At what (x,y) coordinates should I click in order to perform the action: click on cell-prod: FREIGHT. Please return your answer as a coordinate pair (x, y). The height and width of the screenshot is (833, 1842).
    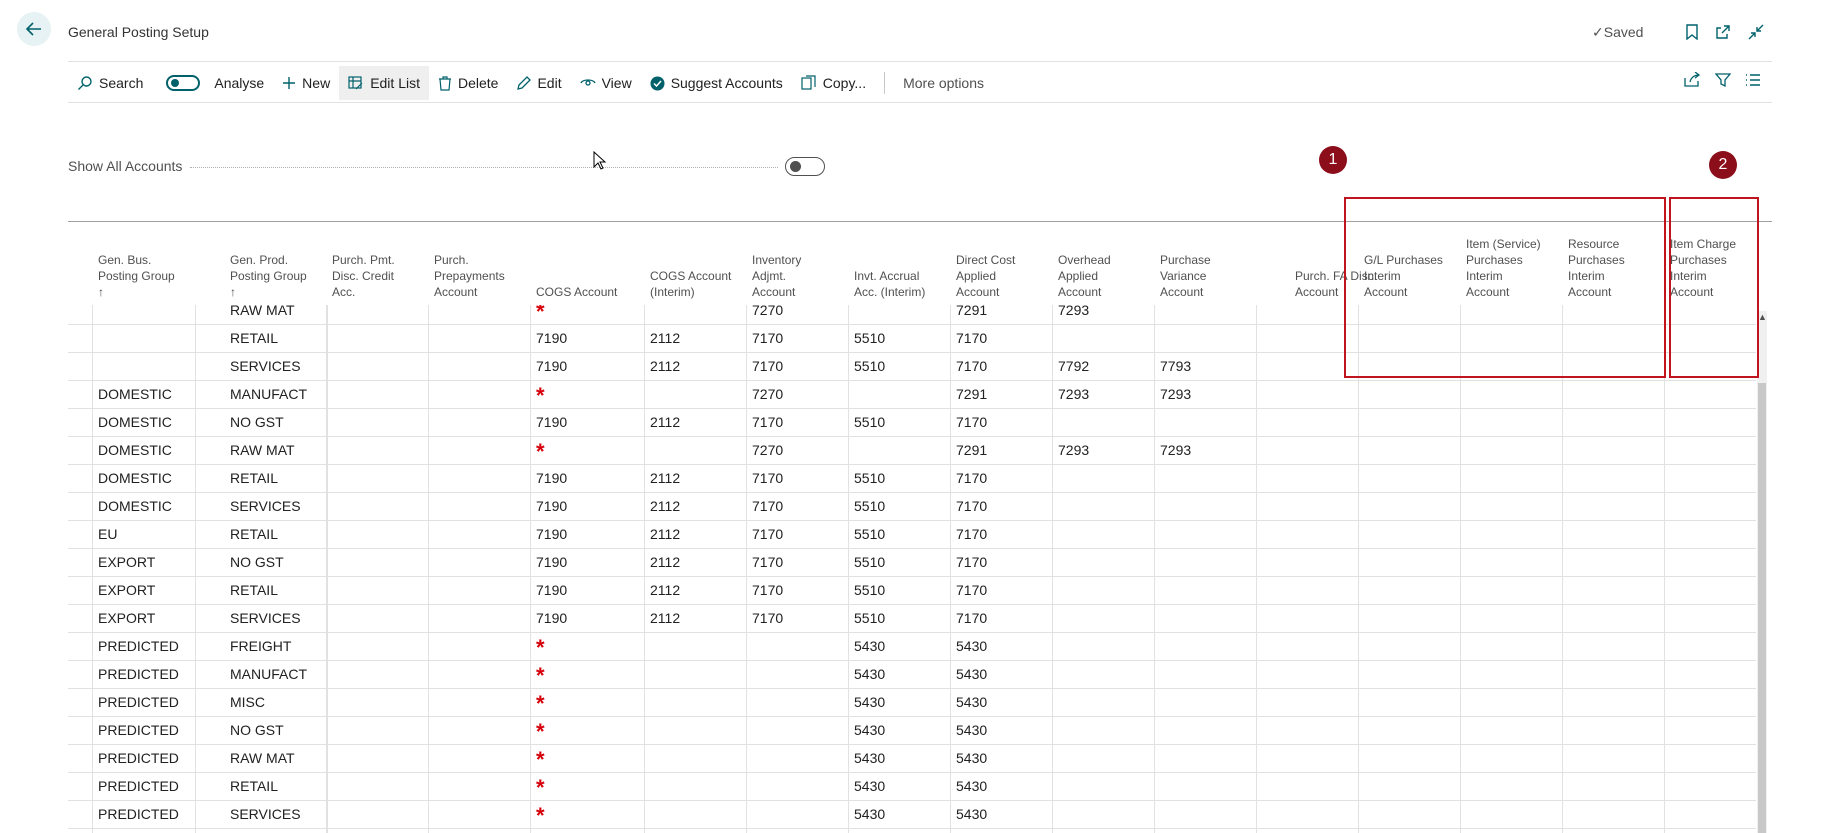
    Looking at the image, I should click on (260, 646).